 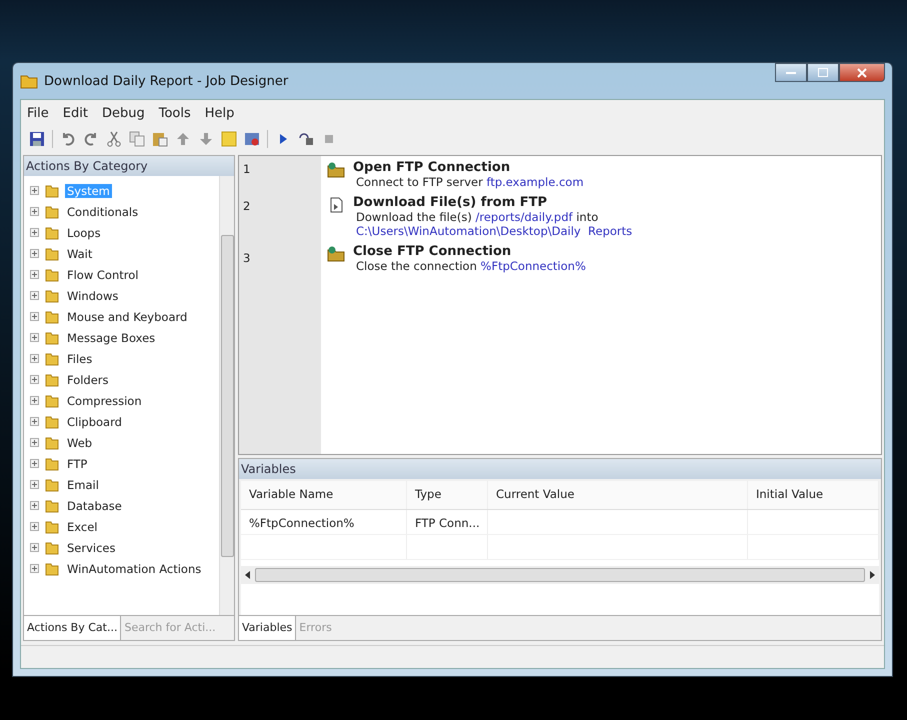 What do you see at coordinates (123, 113) in the screenshot?
I see `menu-item: Debug` at bounding box center [123, 113].